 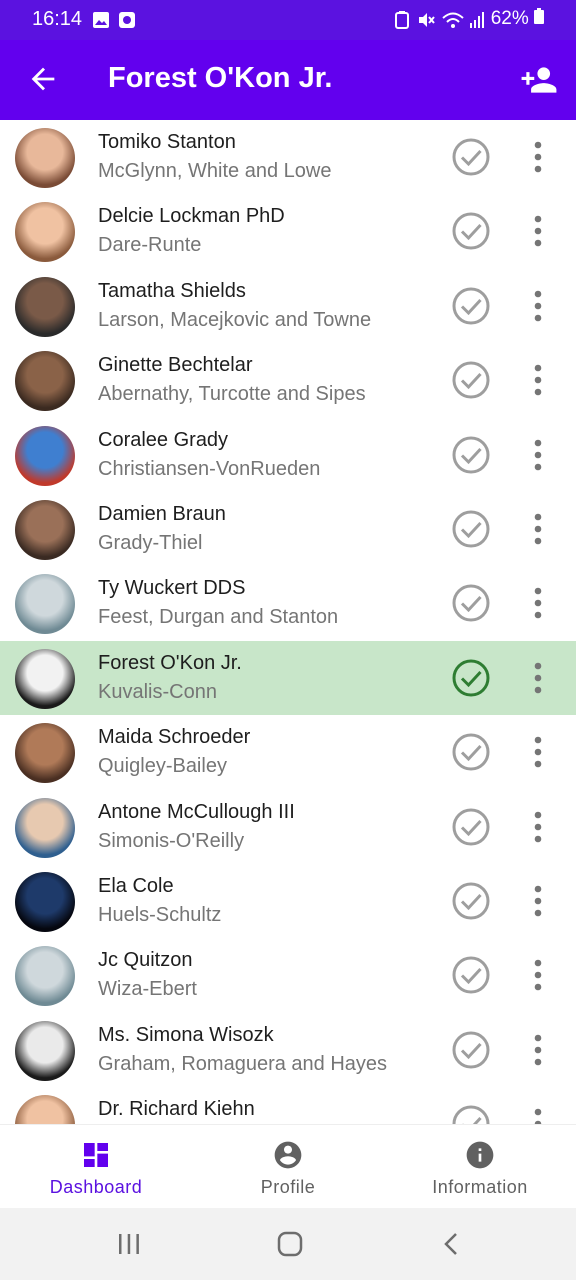 I want to click on contact-company: Christiansen-VonRueden, so click(x=209, y=468).